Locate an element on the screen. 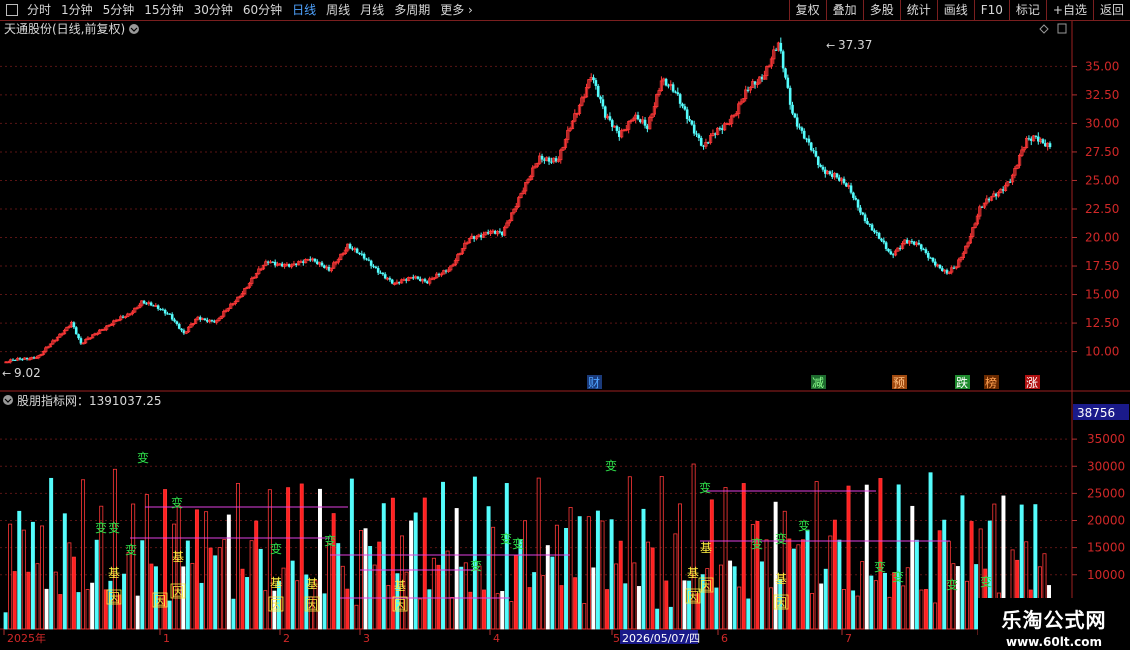 This screenshot has height=650, width=1130. tool-button-6: 标记 is located at coordinates (1027, 10).